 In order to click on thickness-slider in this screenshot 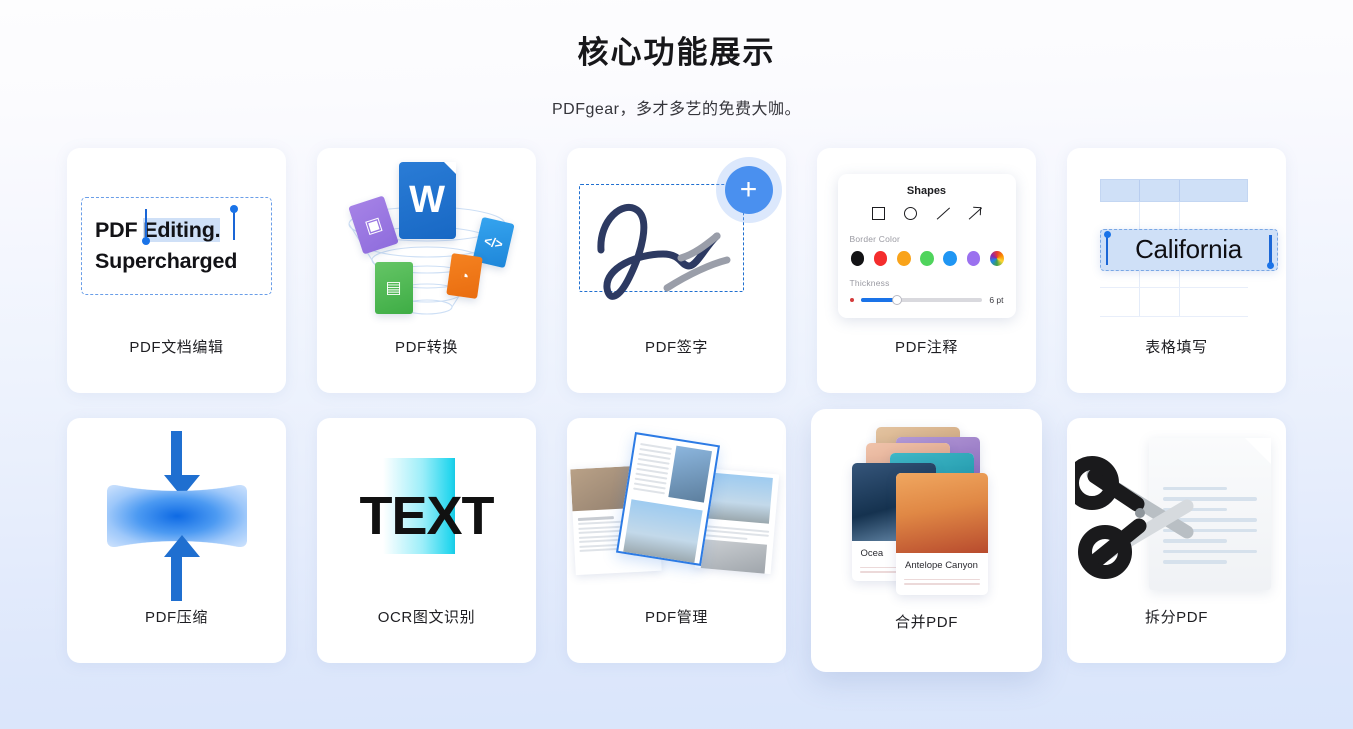, I will do `click(921, 299)`.